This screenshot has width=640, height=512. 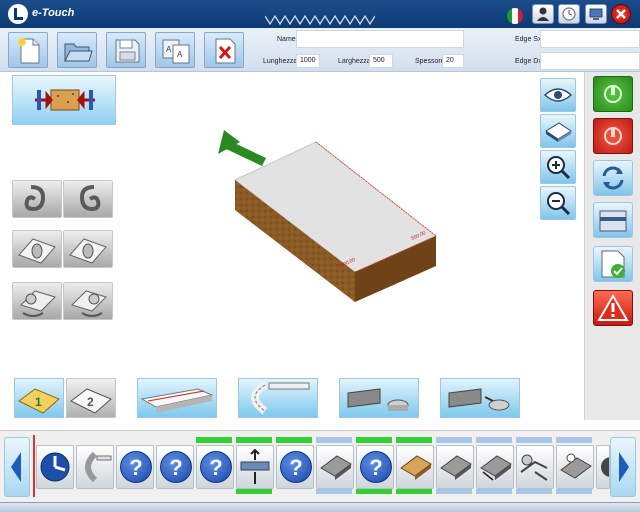 I want to click on close-icon, so click(x=621, y=14).